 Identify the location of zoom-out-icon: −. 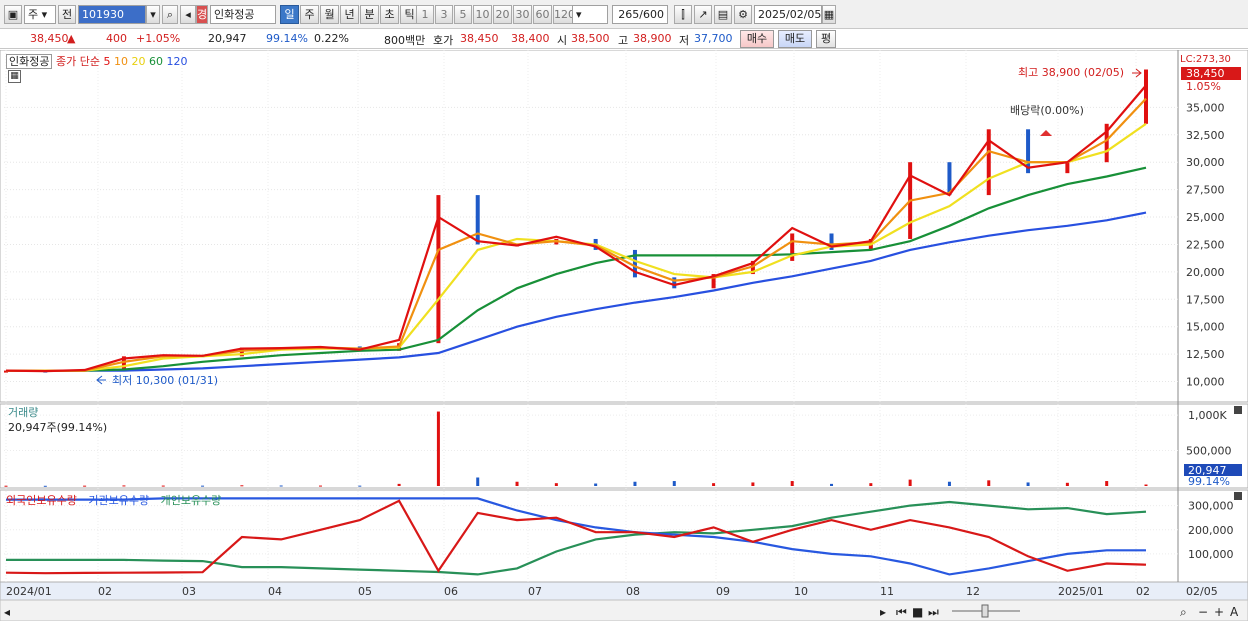
(1203, 612).